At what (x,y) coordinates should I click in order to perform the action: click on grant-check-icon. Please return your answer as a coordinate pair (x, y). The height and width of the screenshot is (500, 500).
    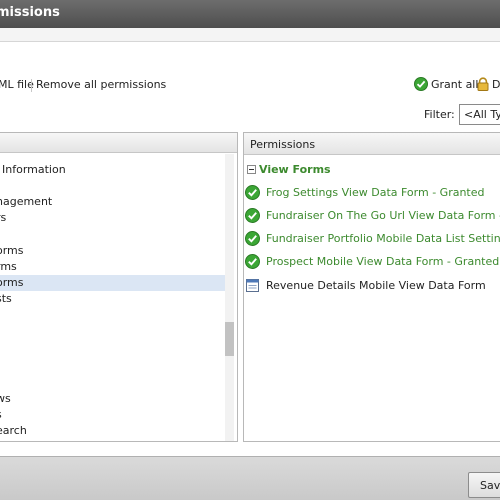
    Looking at the image, I should click on (421, 84).